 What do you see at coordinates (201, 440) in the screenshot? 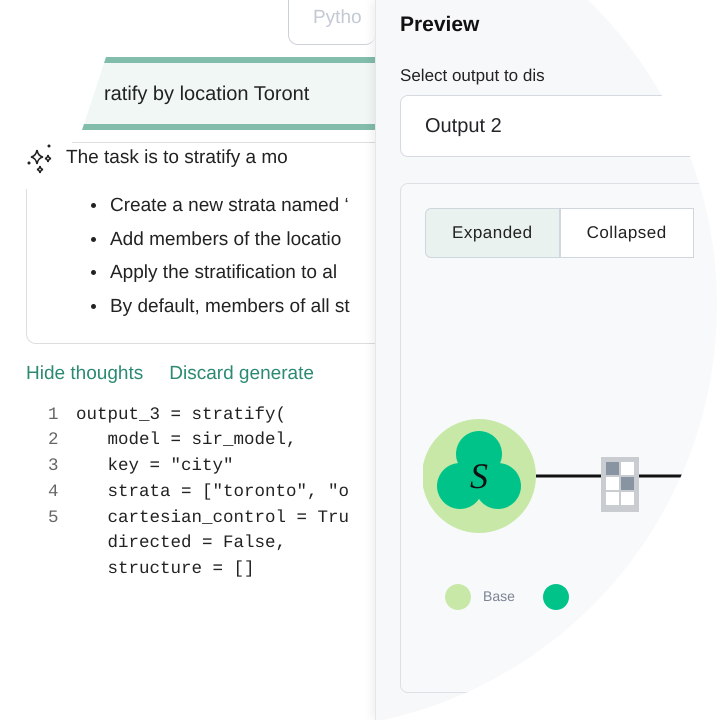
I see `code-line: model = sir_model,` at bounding box center [201, 440].